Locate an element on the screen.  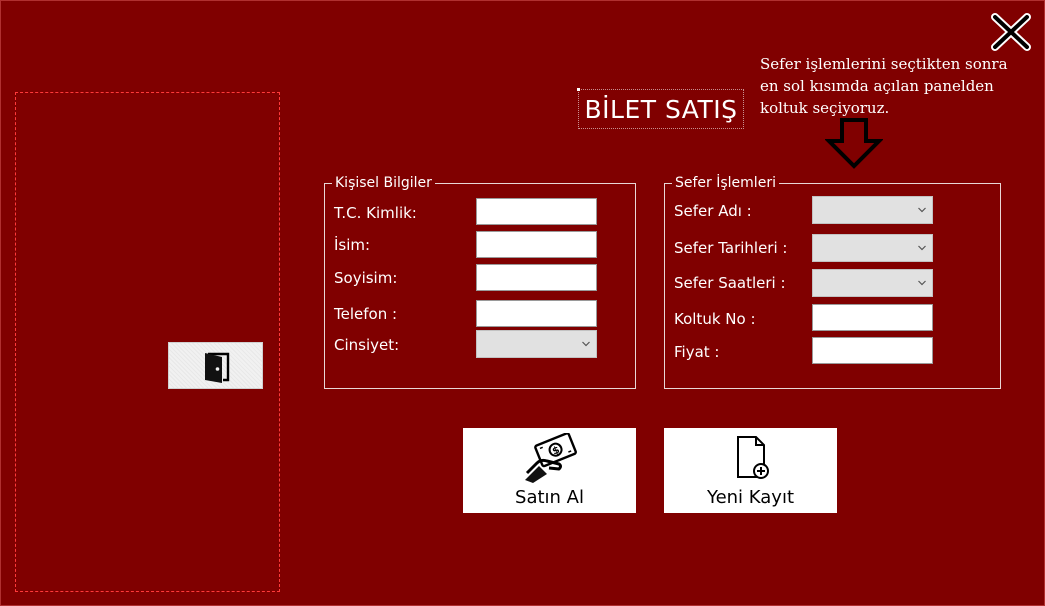
sefer-saatleri-select is located at coordinates (872, 283).